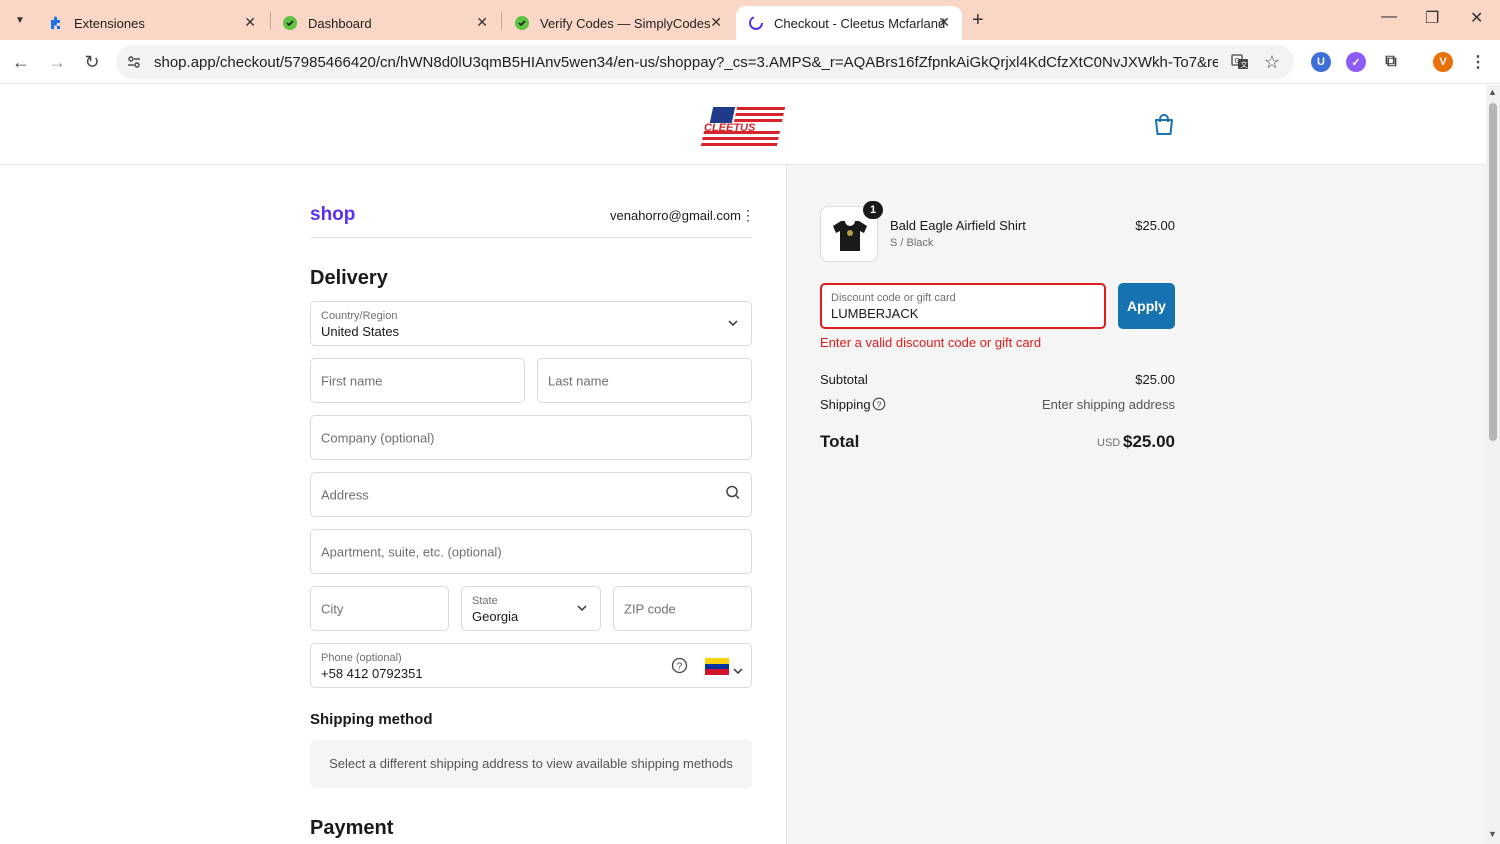  I want to click on first-name-input: First name, so click(417, 380).